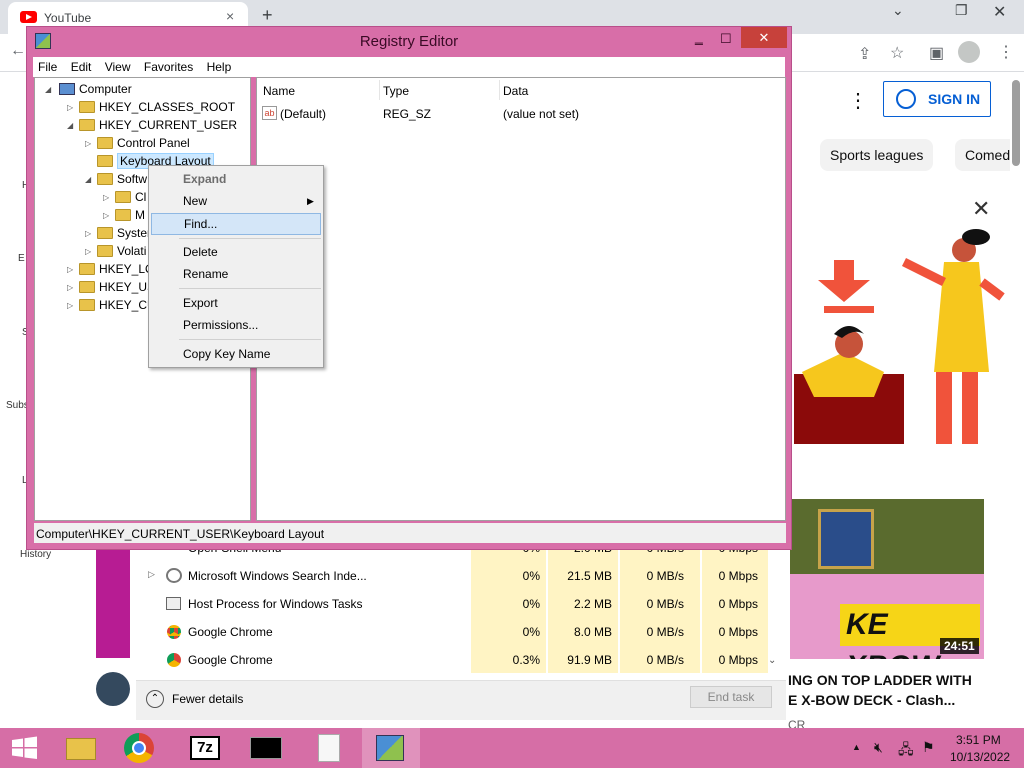 Image resolution: width=1024 pixels, height=771 pixels. I want to click on menu-help: Help, so click(219, 65).